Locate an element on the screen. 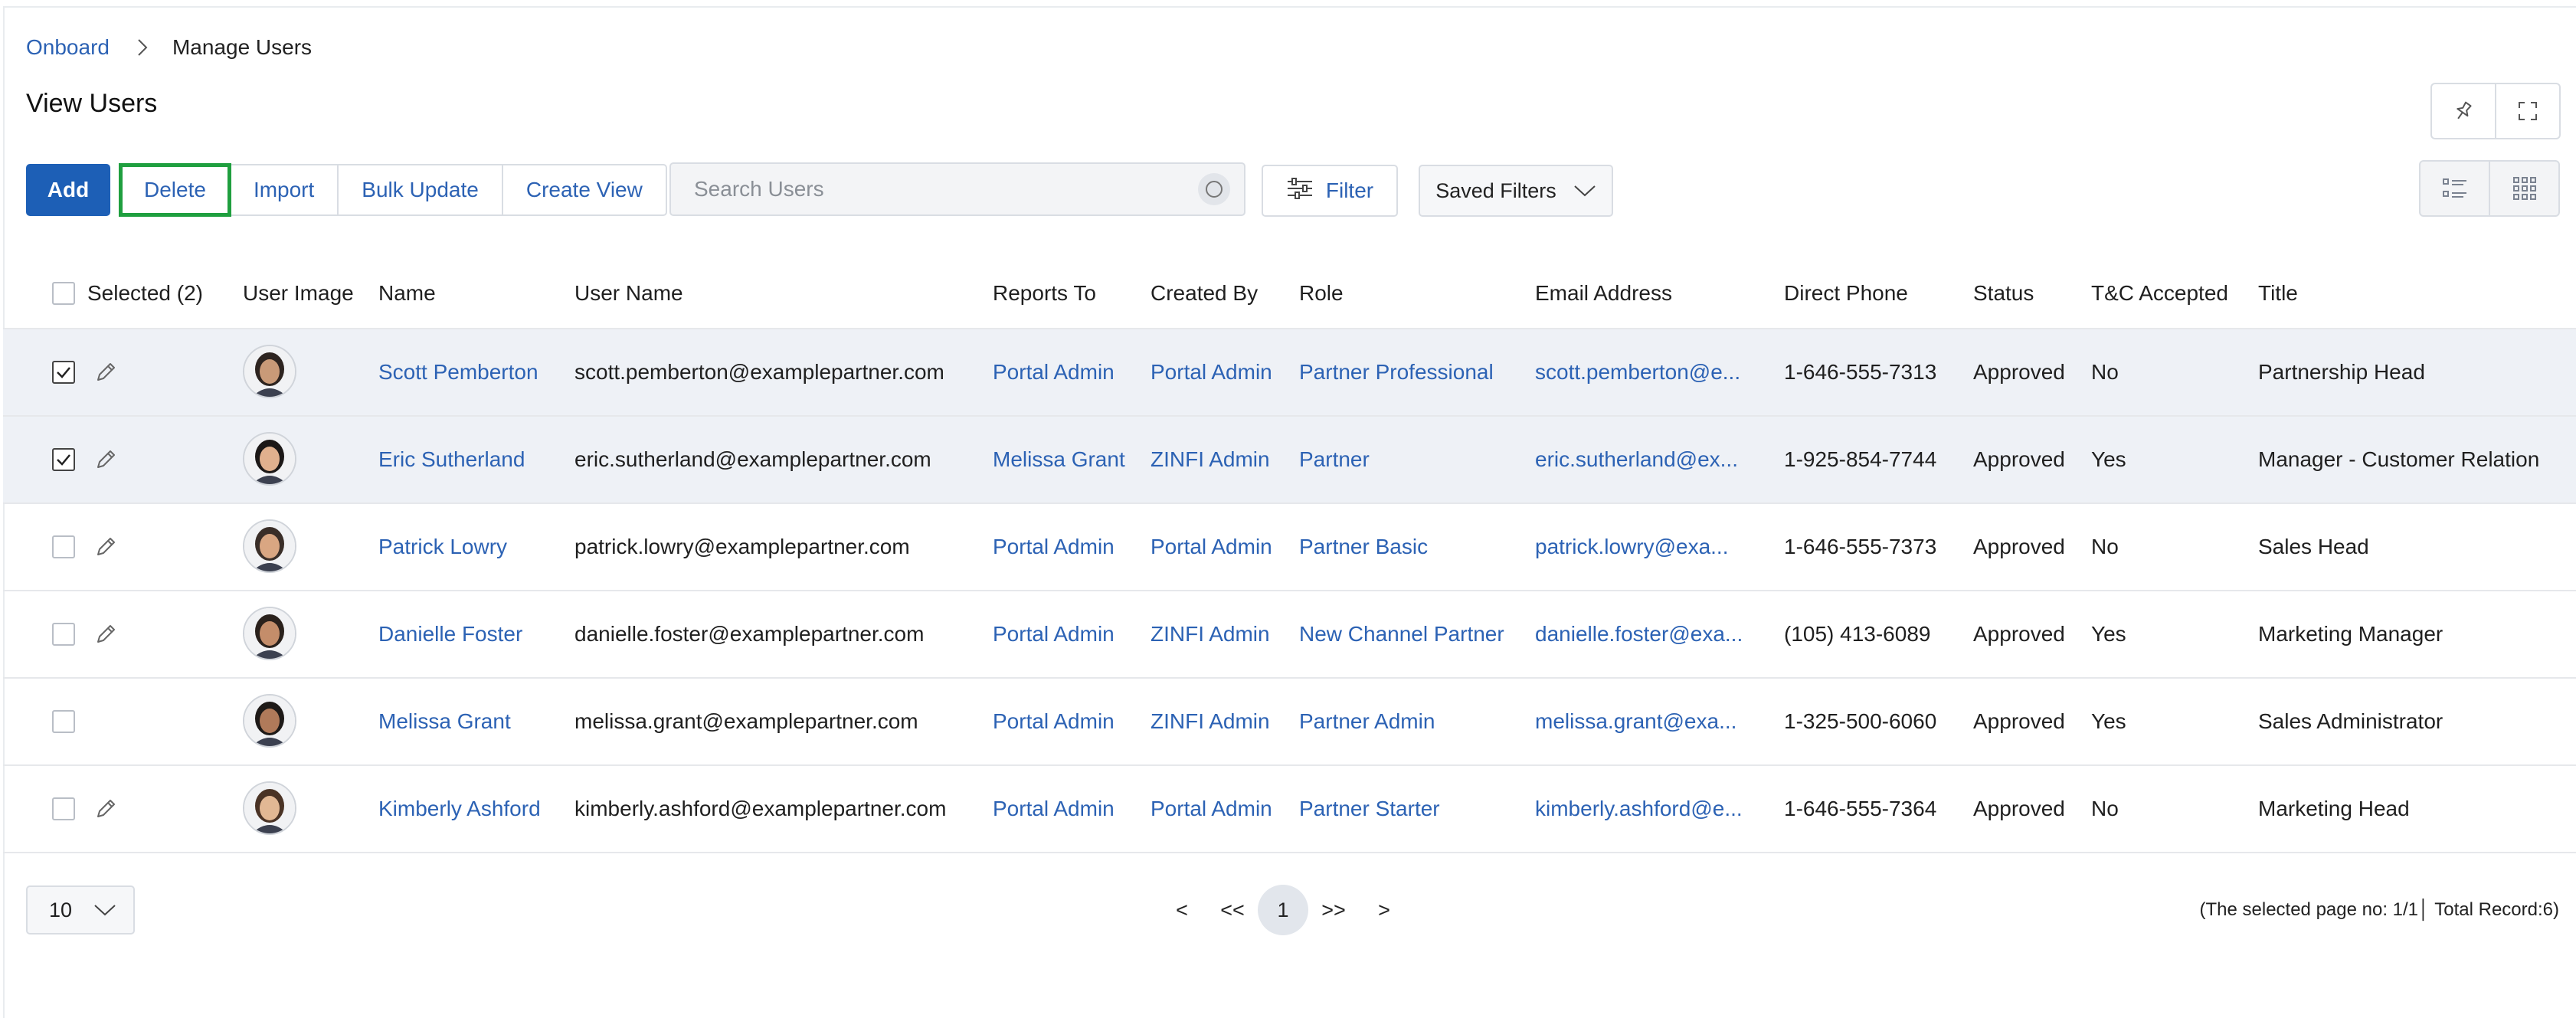 Image resolution: width=2576 pixels, height=1018 pixels. breadcrumb-current: Manage Users is located at coordinates (242, 47).